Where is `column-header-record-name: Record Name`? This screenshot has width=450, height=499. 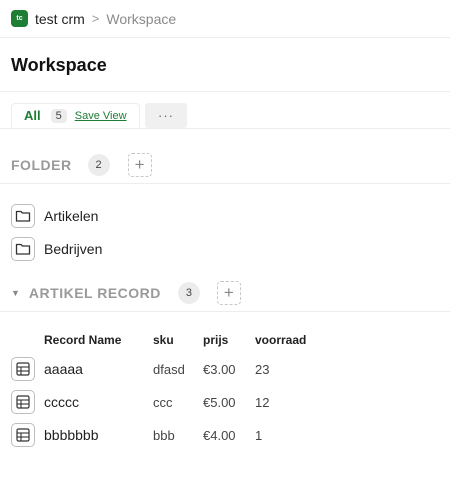 column-header-record-name: Record Name is located at coordinates (83, 340).